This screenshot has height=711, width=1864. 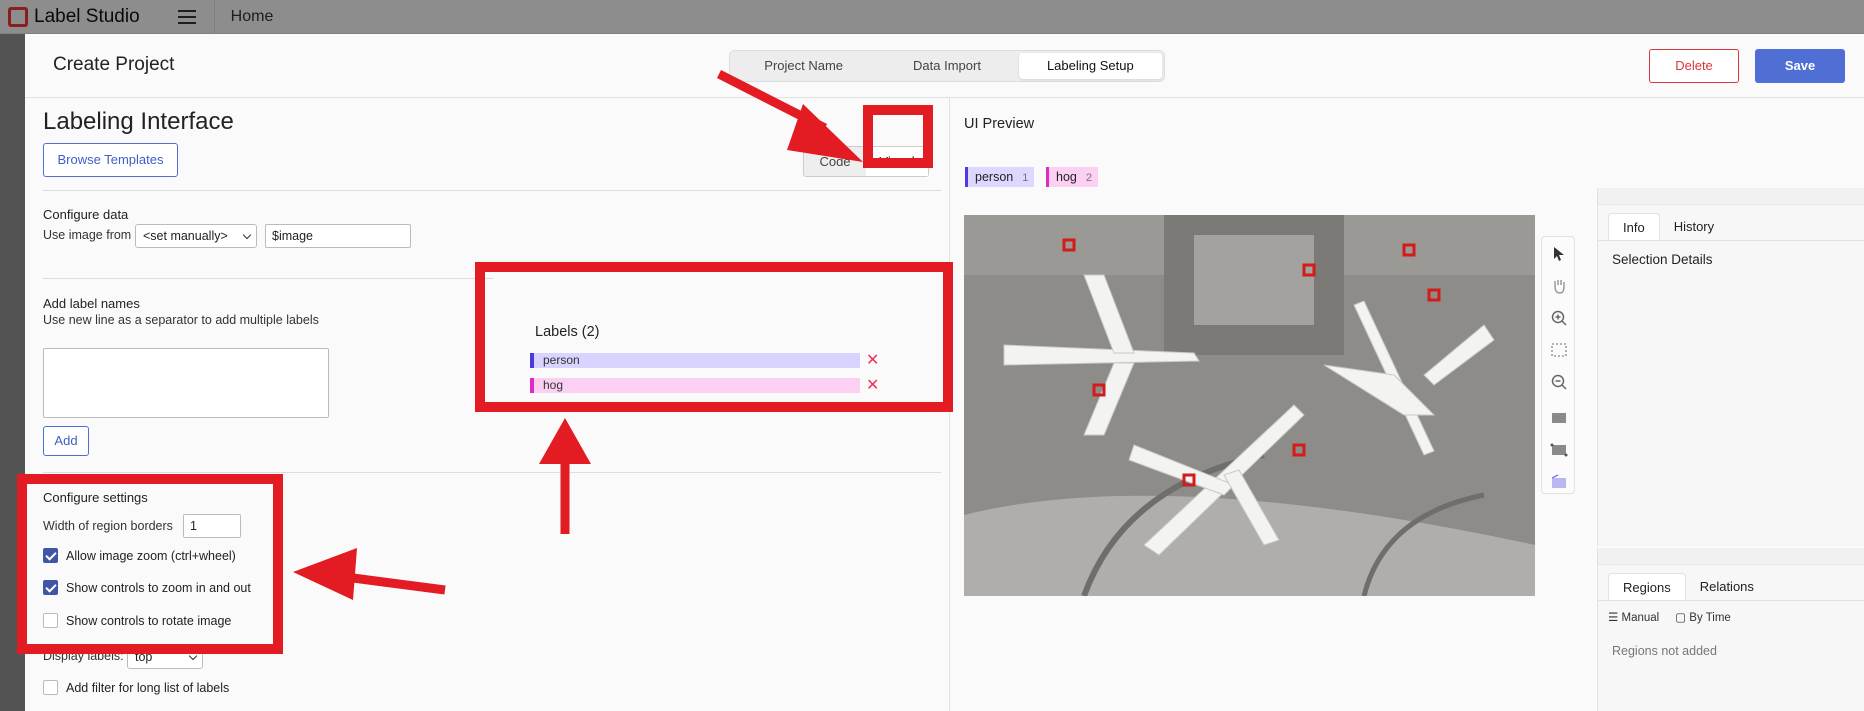 I want to click on selection-details-title: Selection Details, so click(x=1662, y=259).